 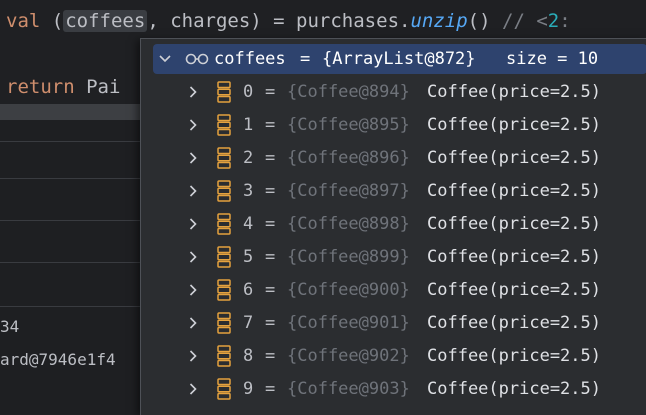 What do you see at coordinates (250, 59) in the screenshot?
I see `header-variable-name: coffees` at bounding box center [250, 59].